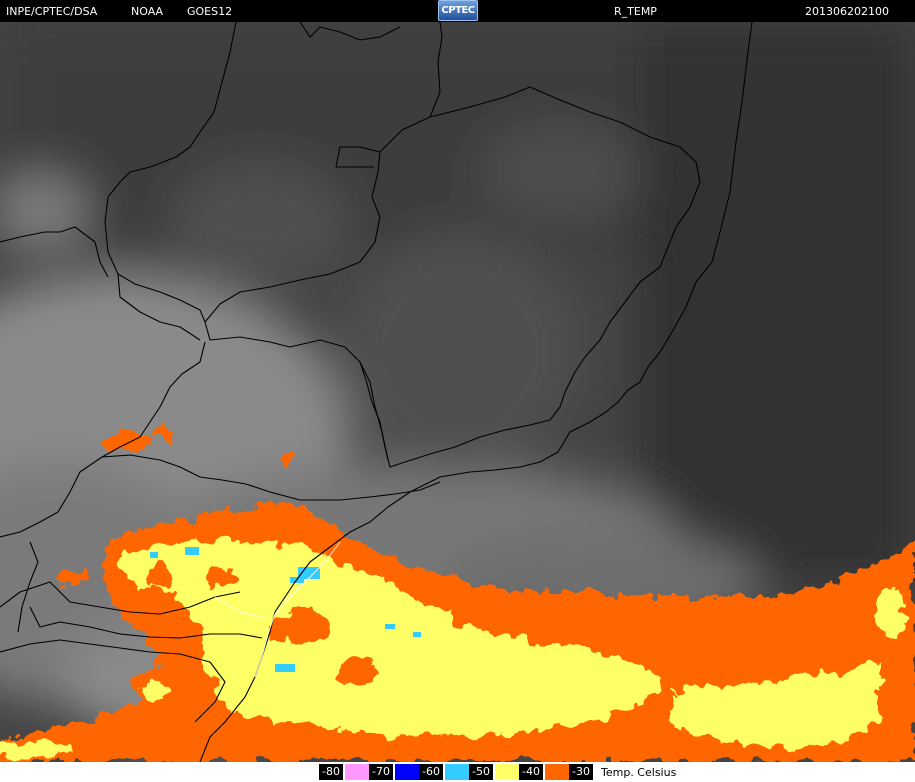  I want to click on legend-label: -50, so click(481, 772).